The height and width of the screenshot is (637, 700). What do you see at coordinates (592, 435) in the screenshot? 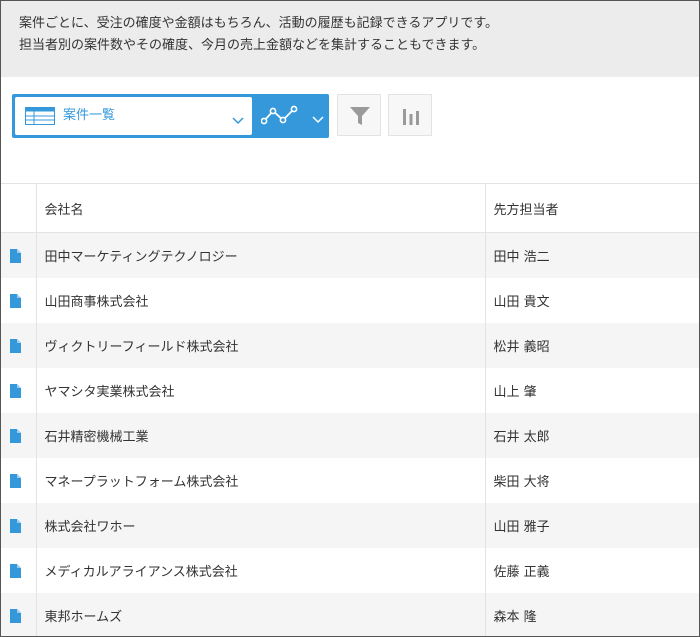
I see `cell-contact: 石井 太郎` at bounding box center [592, 435].